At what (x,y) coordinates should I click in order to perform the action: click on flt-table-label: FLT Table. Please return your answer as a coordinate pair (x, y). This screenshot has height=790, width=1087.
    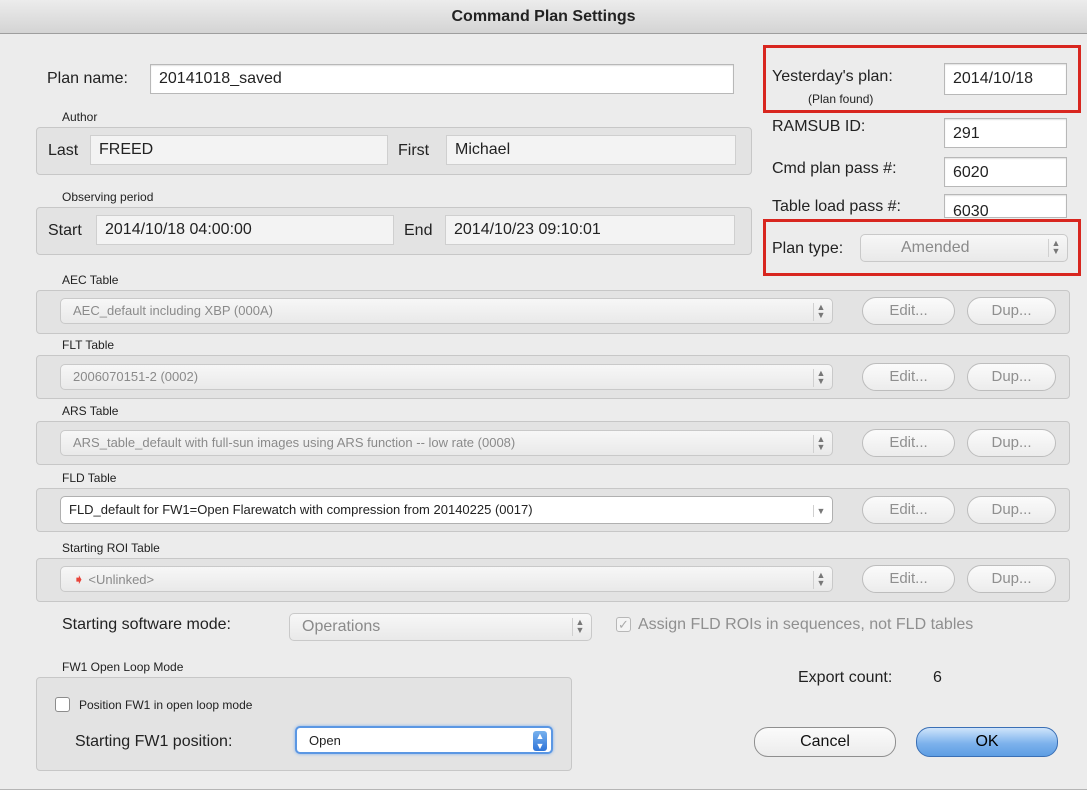
    Looking at the image, I should click on (88, 345).